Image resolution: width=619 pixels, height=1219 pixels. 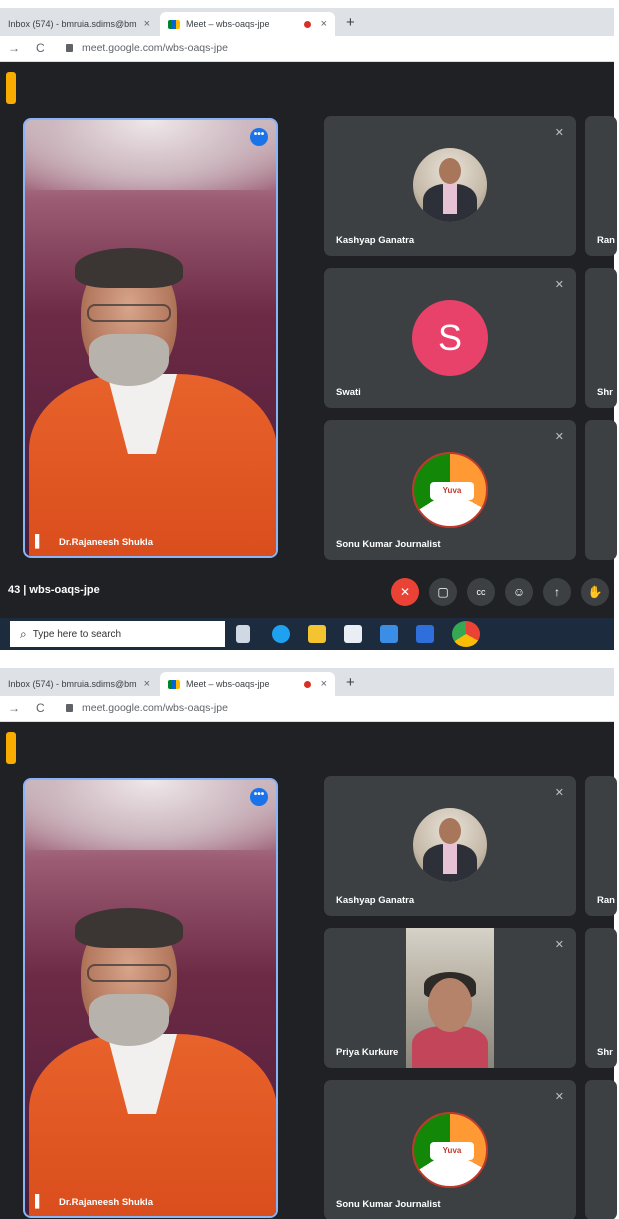 What do you see at coordinates (519, 592) in the screenshot?
I see `emoji-icon: ☺` at bounding box center [519, 592].